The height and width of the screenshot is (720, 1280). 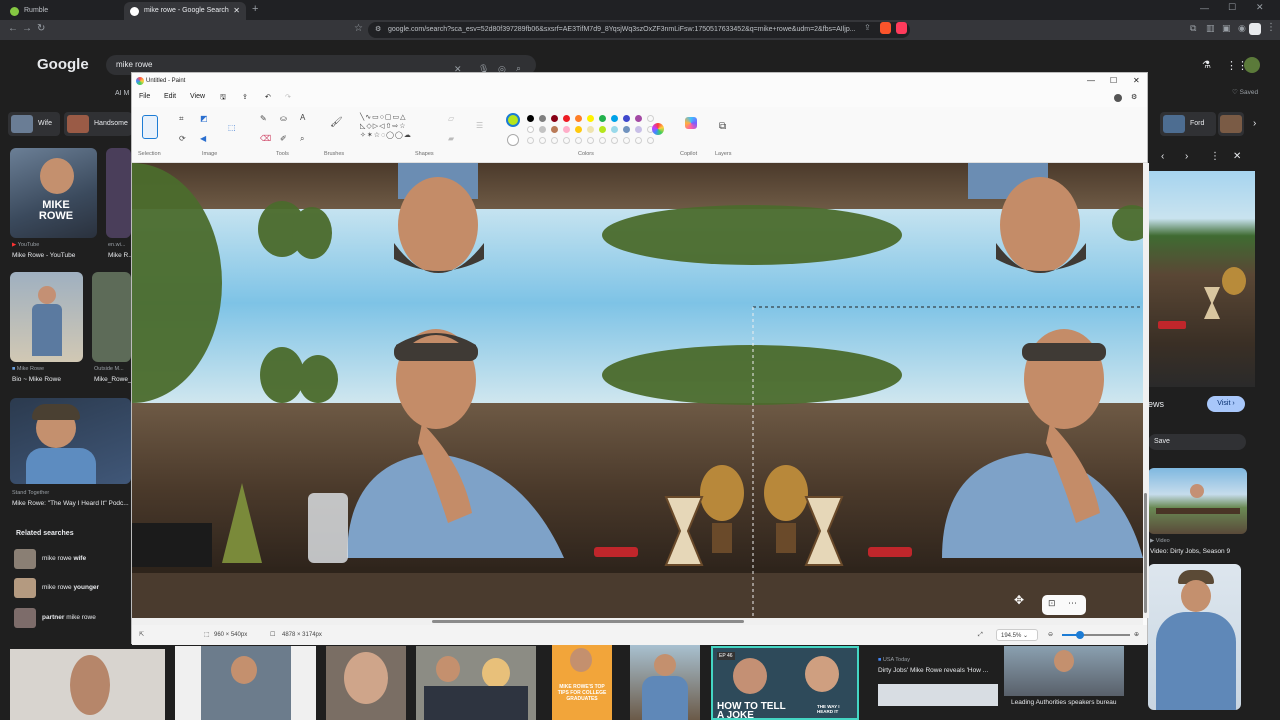 I want to click on layers-icon: ⧉, so click(x=722, y=126).